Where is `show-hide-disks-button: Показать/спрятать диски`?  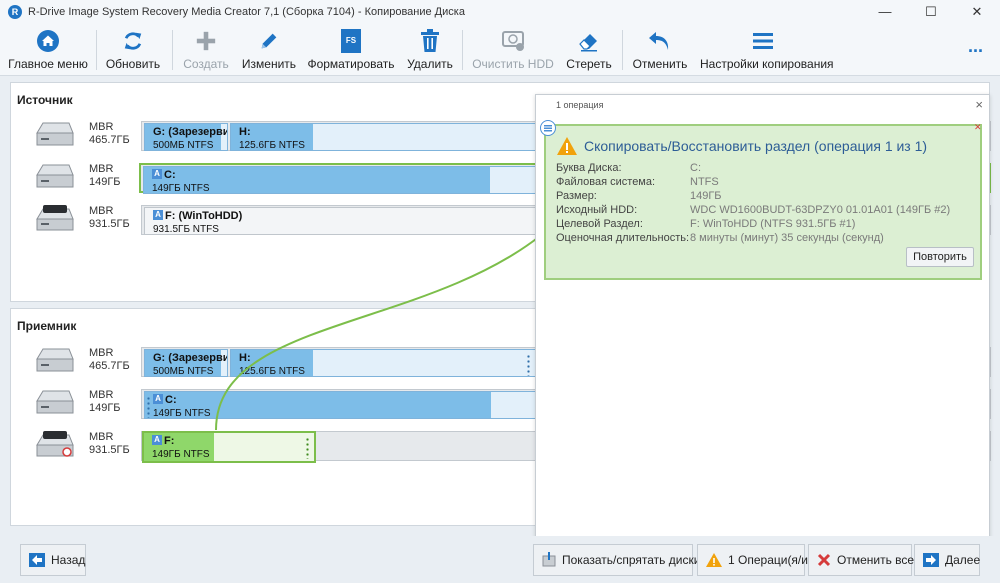
show-hide-disks-button: Показать/спрятать диски is located at coordinates (616, 560).